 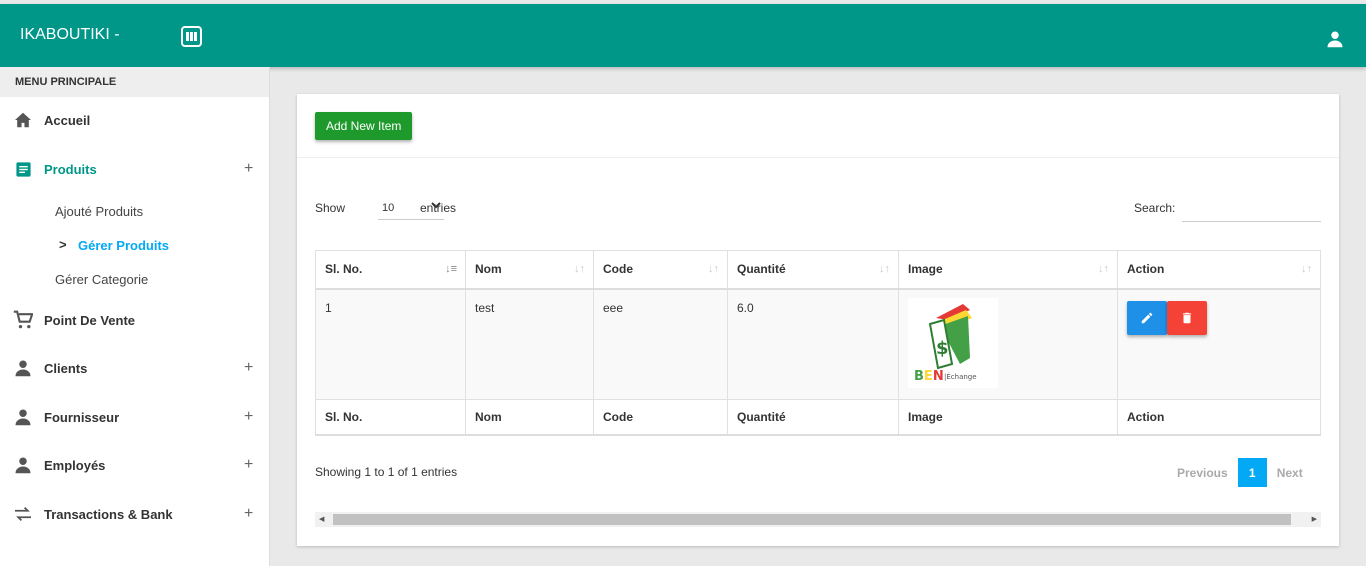 What do you see at coordinates (75, 465) in the screenshot?
I see `sidebar-item-label: Employés` at bounding box center [75, 465].